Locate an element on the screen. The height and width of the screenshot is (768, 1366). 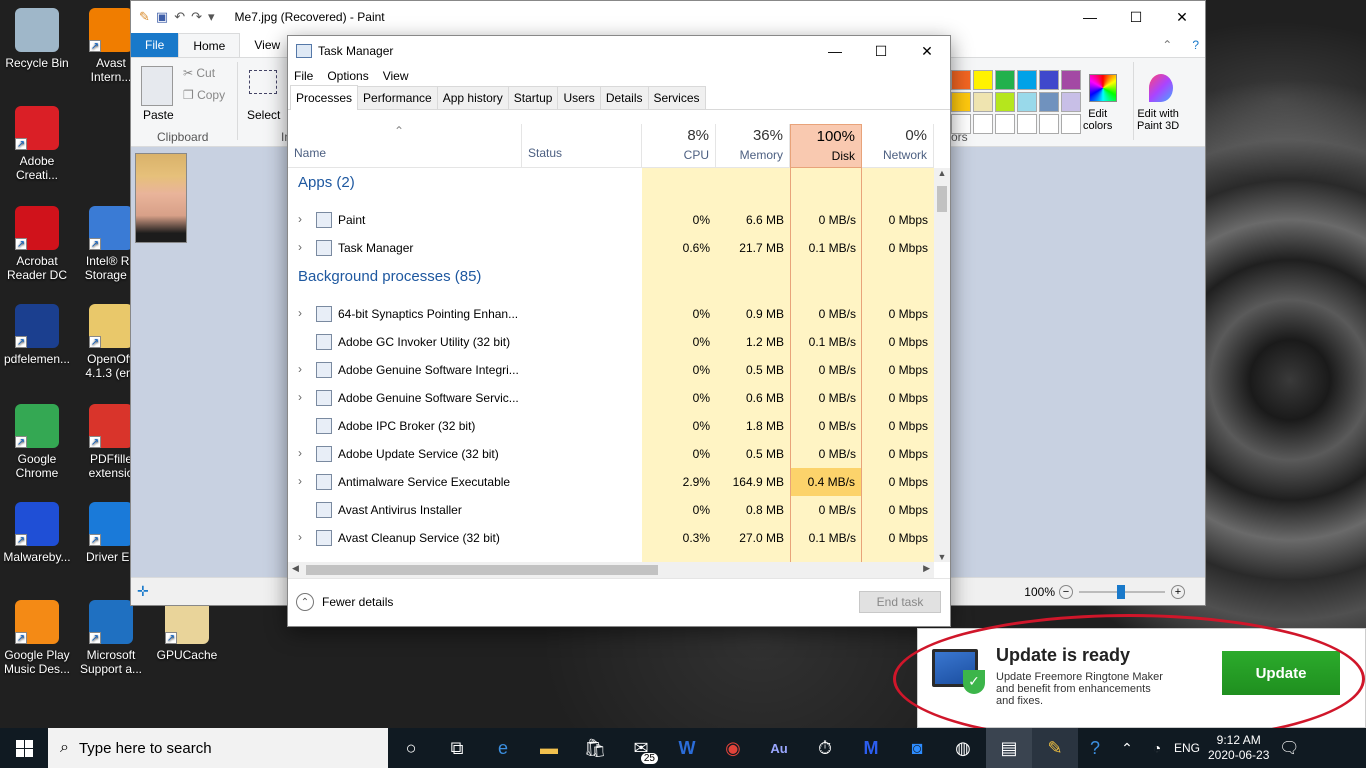
zoom-slider is located at coordinates (1122, 591).